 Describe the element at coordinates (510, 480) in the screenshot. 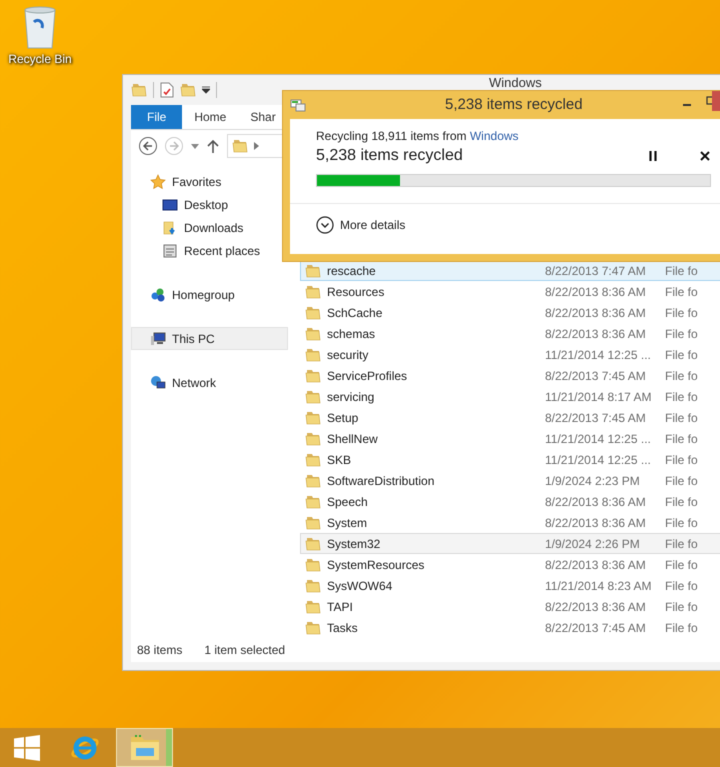

I see `file-row: SoftwareDistribution 1/9/2024 2:23 PM File fo` at that location.